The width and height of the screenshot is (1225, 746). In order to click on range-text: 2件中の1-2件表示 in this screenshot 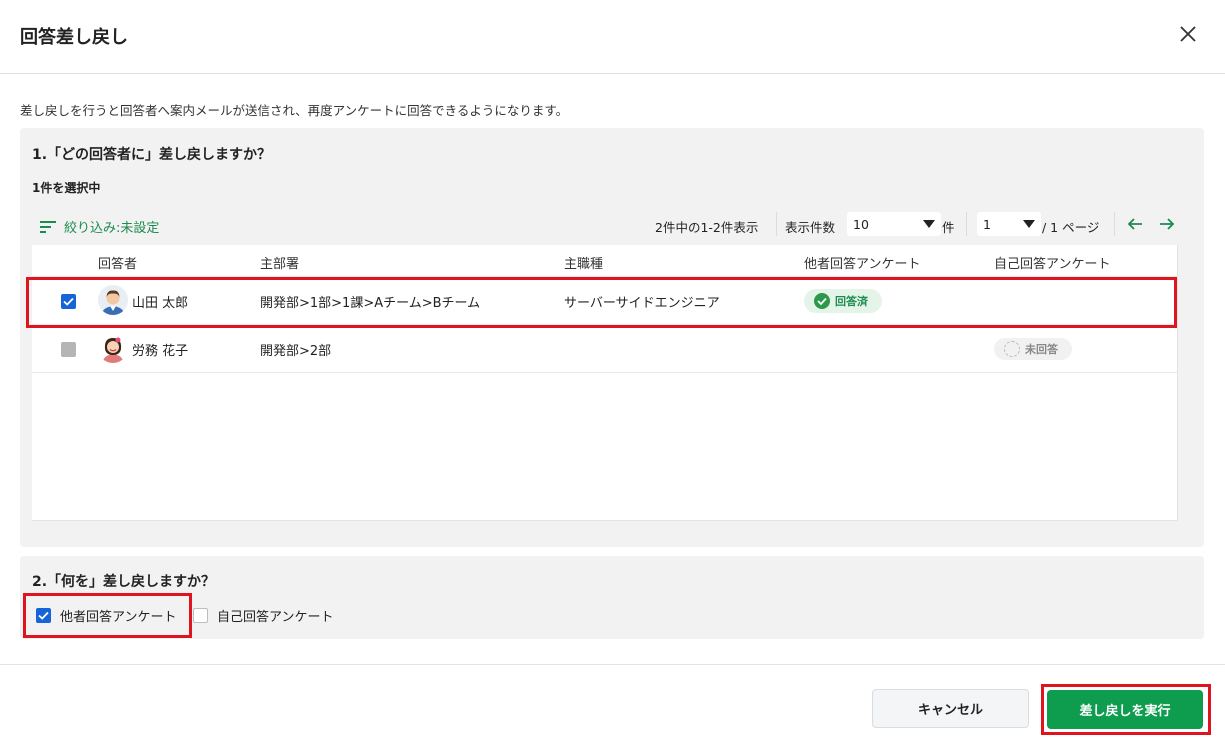, I will do `click(707, 227)`.